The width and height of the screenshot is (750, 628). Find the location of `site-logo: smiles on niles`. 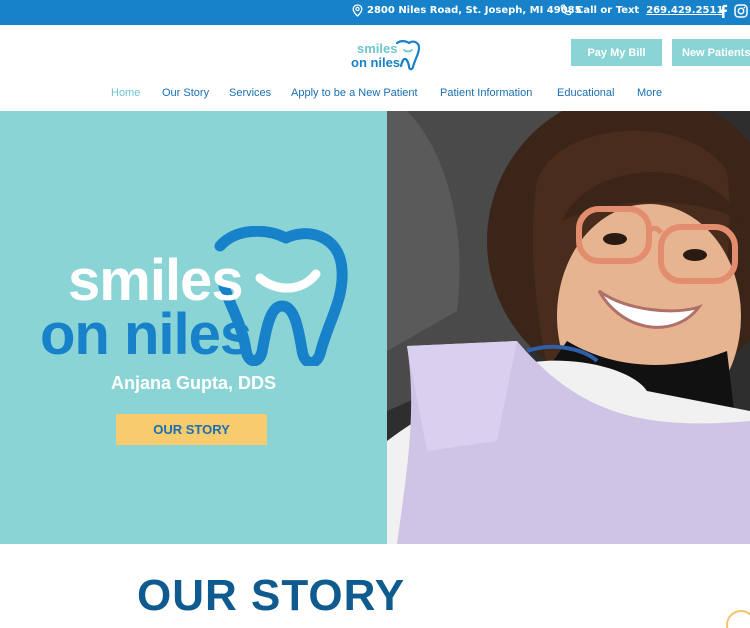

site-logo: smiles on niles is located at coordinates (385, 55).